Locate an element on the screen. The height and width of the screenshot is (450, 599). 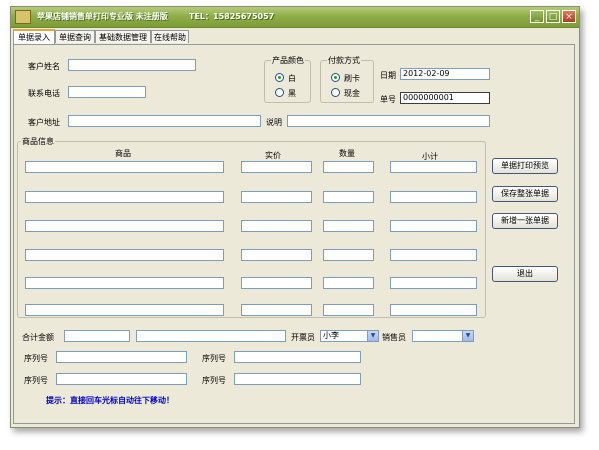
payment-method-group: 付款方式 刷卡 现金 is located at coordinates (347, 79).